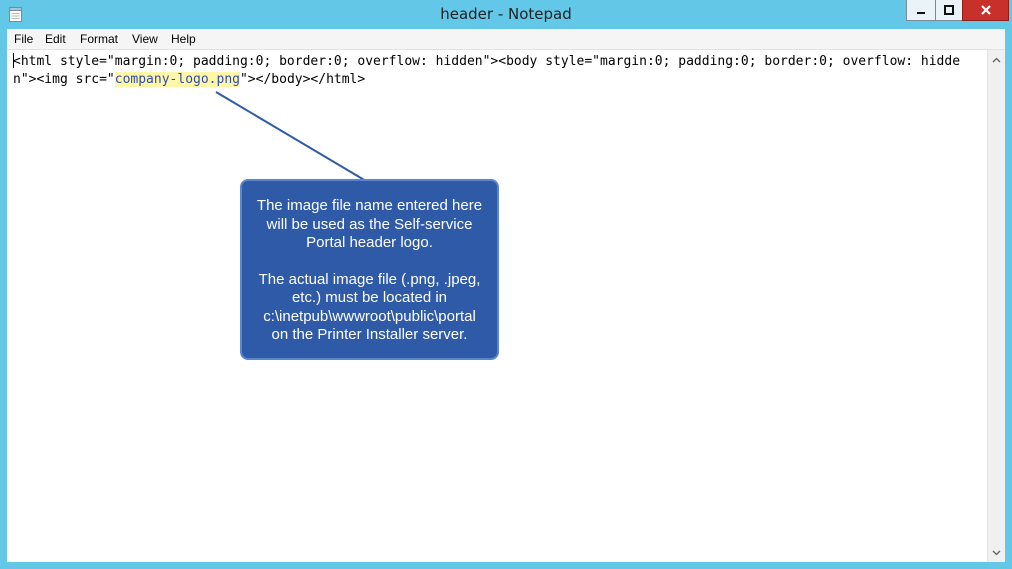  What do you see at coordinates (145, 39) in the screenshot?
I see `menu-view: View` at bounding box center [145, 39].